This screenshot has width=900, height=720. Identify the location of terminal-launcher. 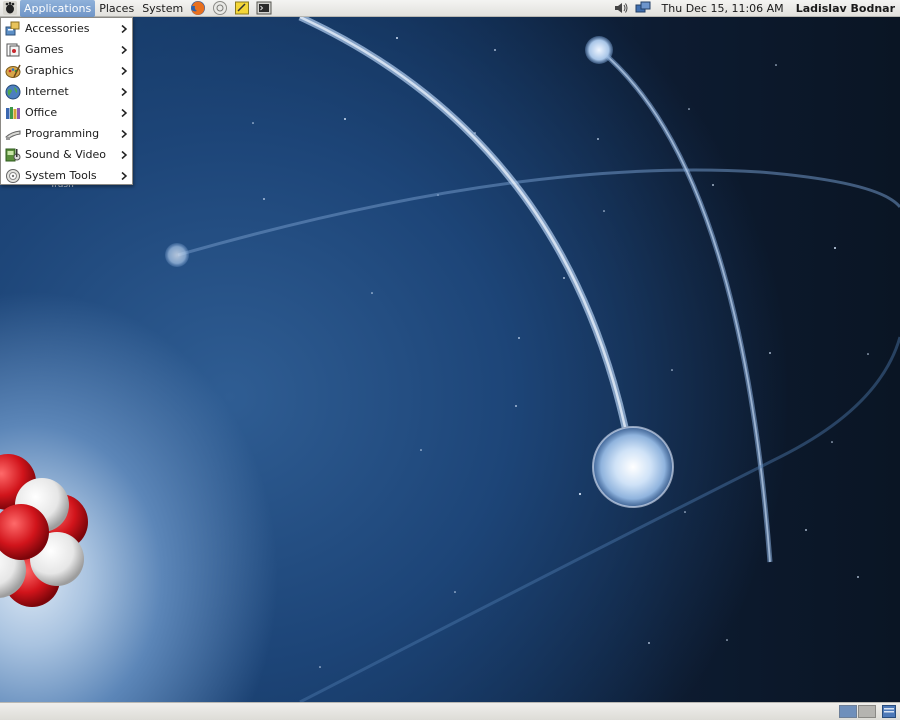
(264, 8).